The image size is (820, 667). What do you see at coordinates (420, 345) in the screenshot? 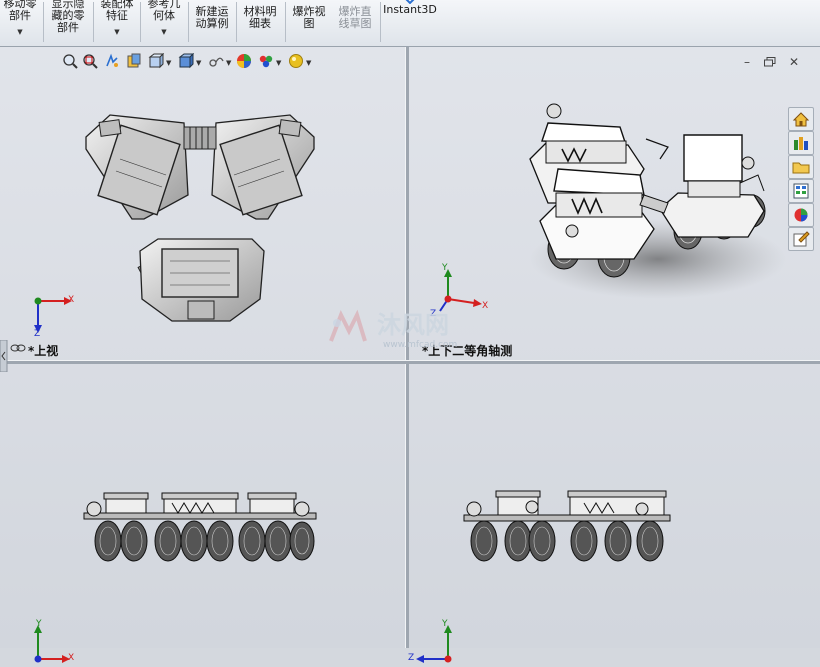
I see `svg-text: www.mfcad.com` at bounding box center [420, 345].